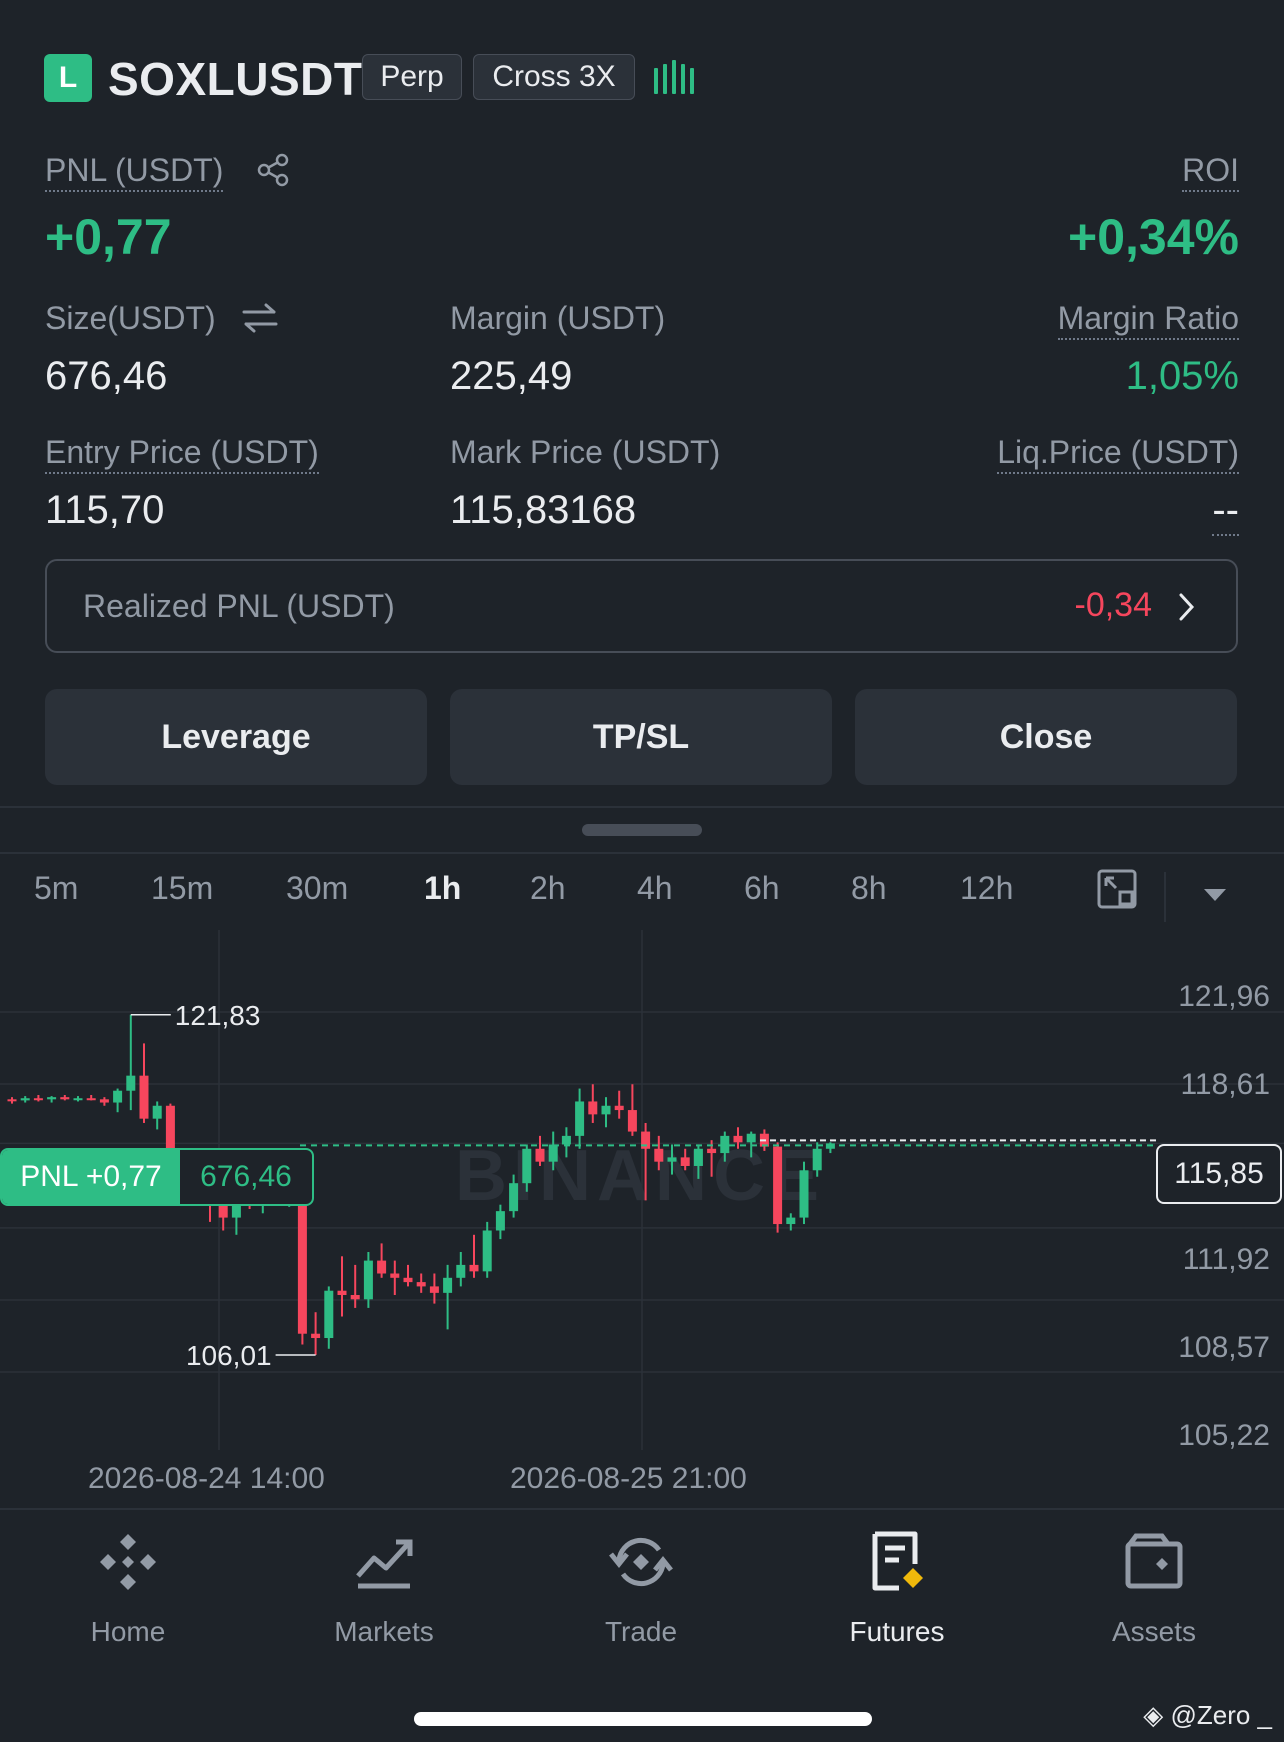  What do you see at coordinates (1225, 512) in the screenshot?
I see `liq-price-value: --` at bounding box center [1225, 512].